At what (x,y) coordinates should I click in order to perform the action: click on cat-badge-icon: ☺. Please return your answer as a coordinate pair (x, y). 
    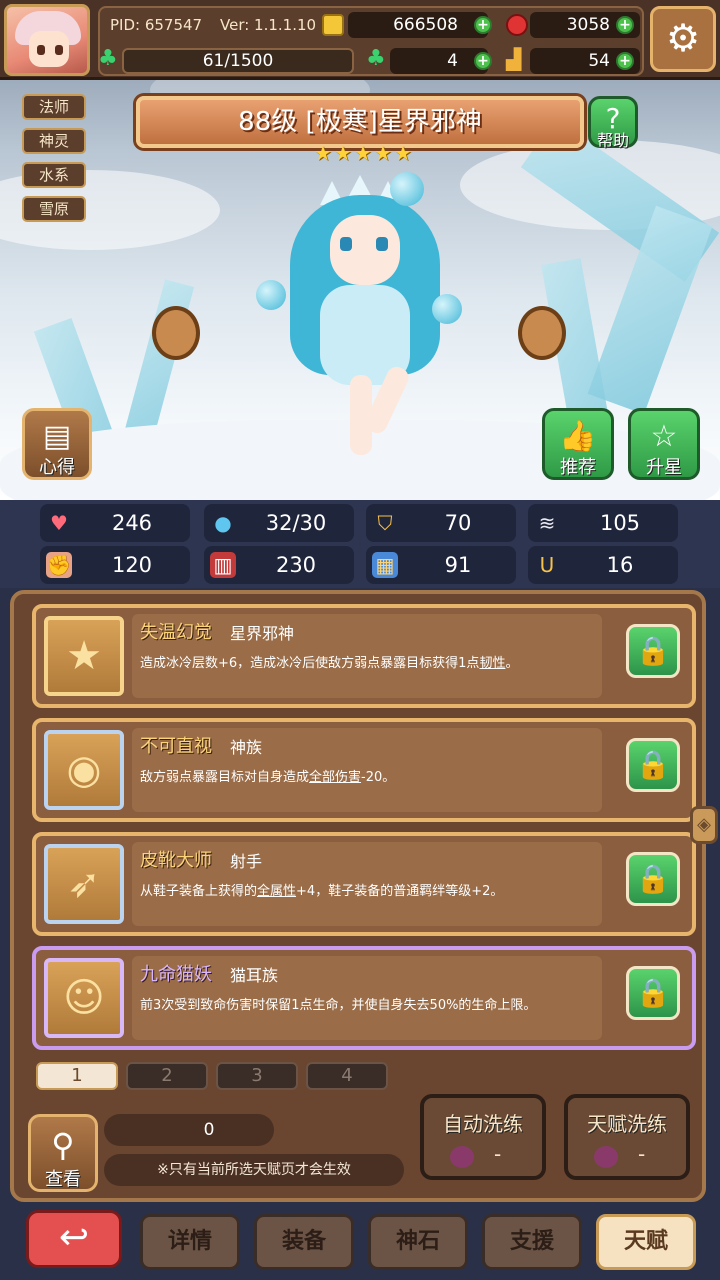
    Looking at the image, I should click on (84, 998).